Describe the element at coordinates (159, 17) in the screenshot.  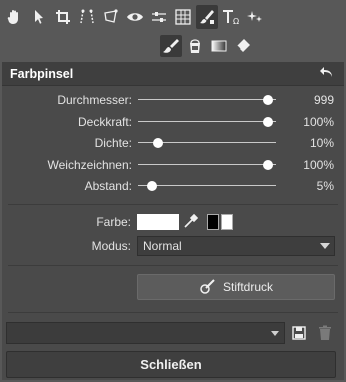
I see `levels-icon` at that location.